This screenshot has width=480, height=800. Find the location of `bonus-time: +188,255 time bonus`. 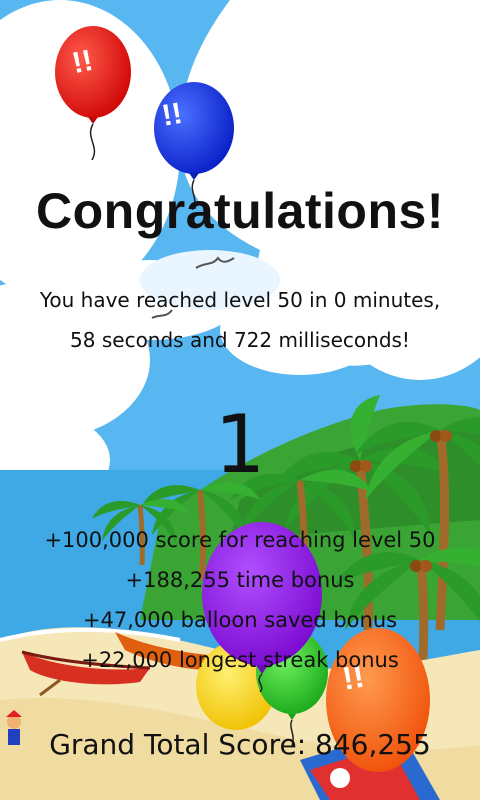

bonus-time: +188,255 time bonus is located at coordinates (240, 580).